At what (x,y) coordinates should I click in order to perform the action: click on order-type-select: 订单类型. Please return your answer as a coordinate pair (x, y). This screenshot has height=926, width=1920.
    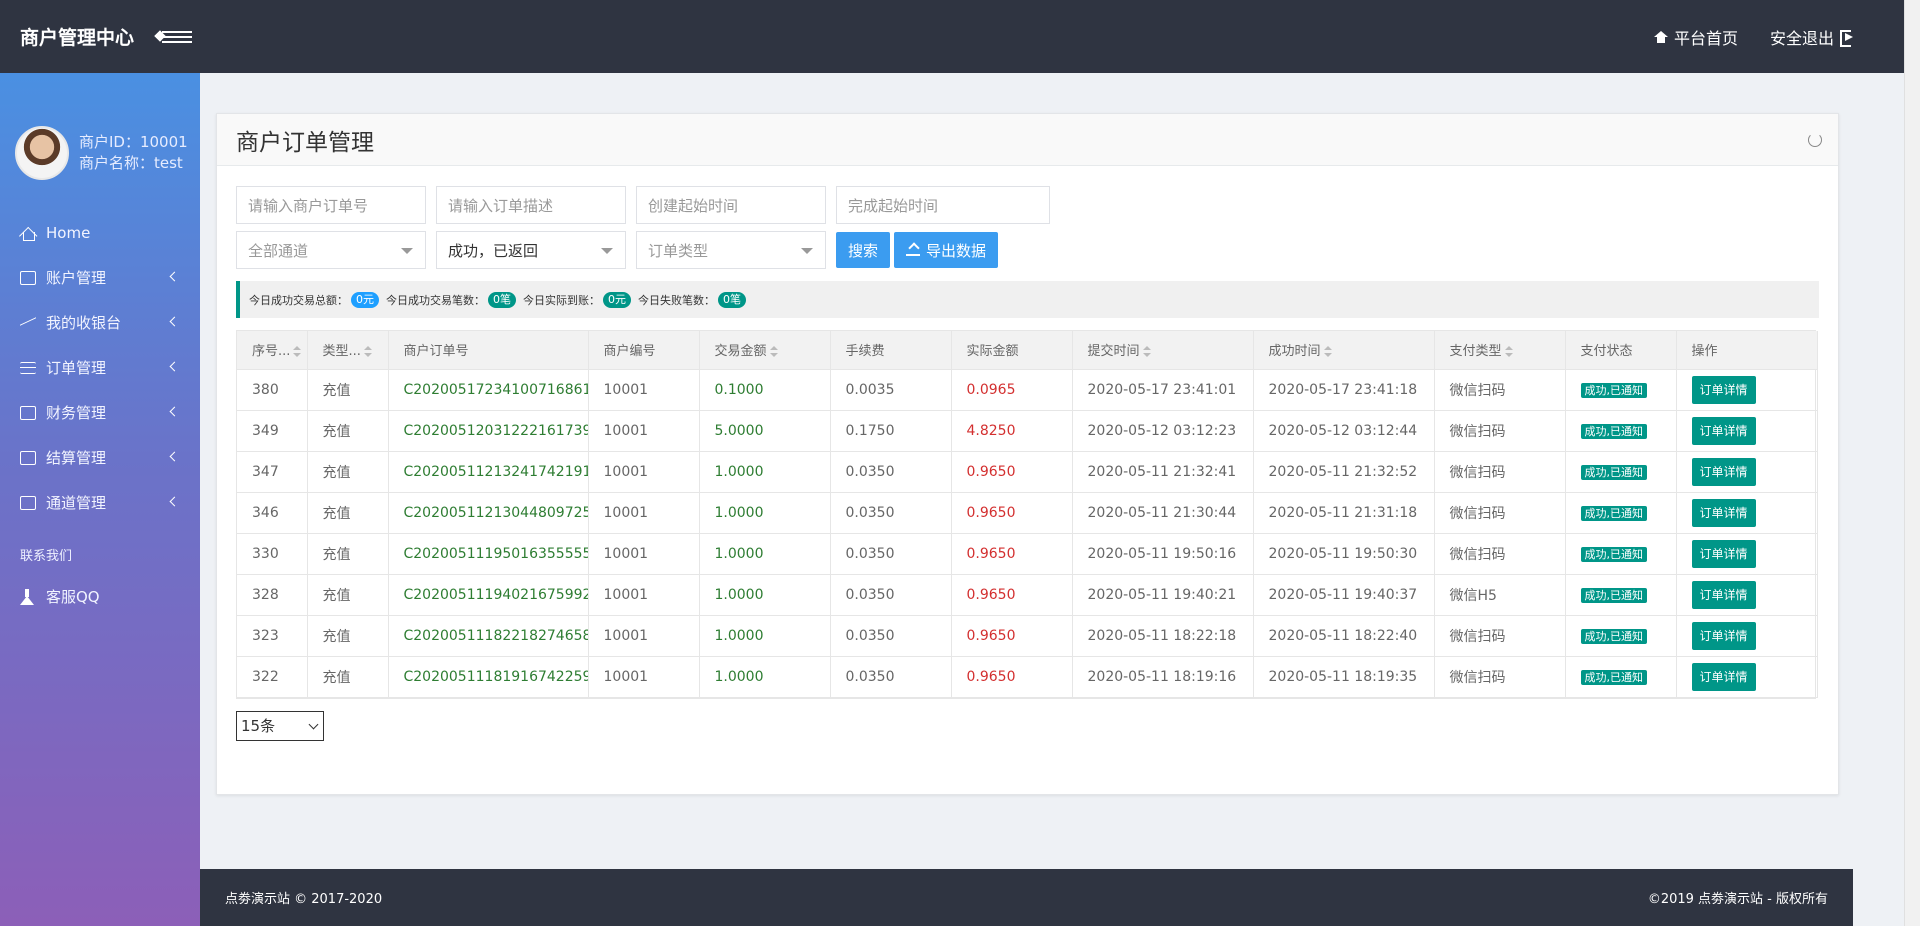
    Looking at the image, I should click on (731, 250).